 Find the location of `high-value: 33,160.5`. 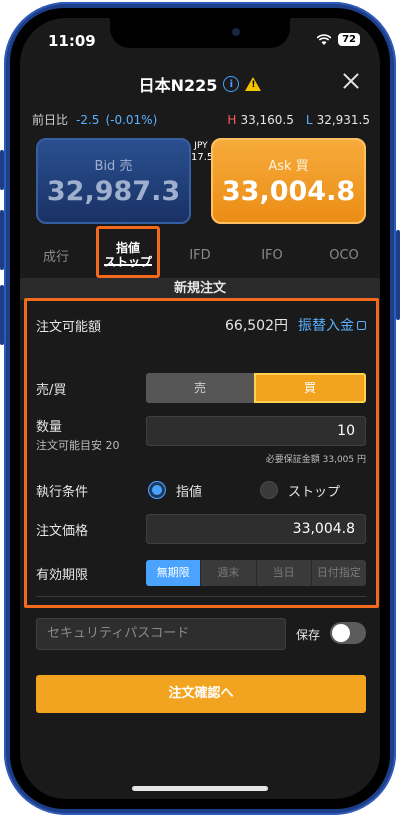

high-value: 33,160.5 is located at coordinates (267, 119).